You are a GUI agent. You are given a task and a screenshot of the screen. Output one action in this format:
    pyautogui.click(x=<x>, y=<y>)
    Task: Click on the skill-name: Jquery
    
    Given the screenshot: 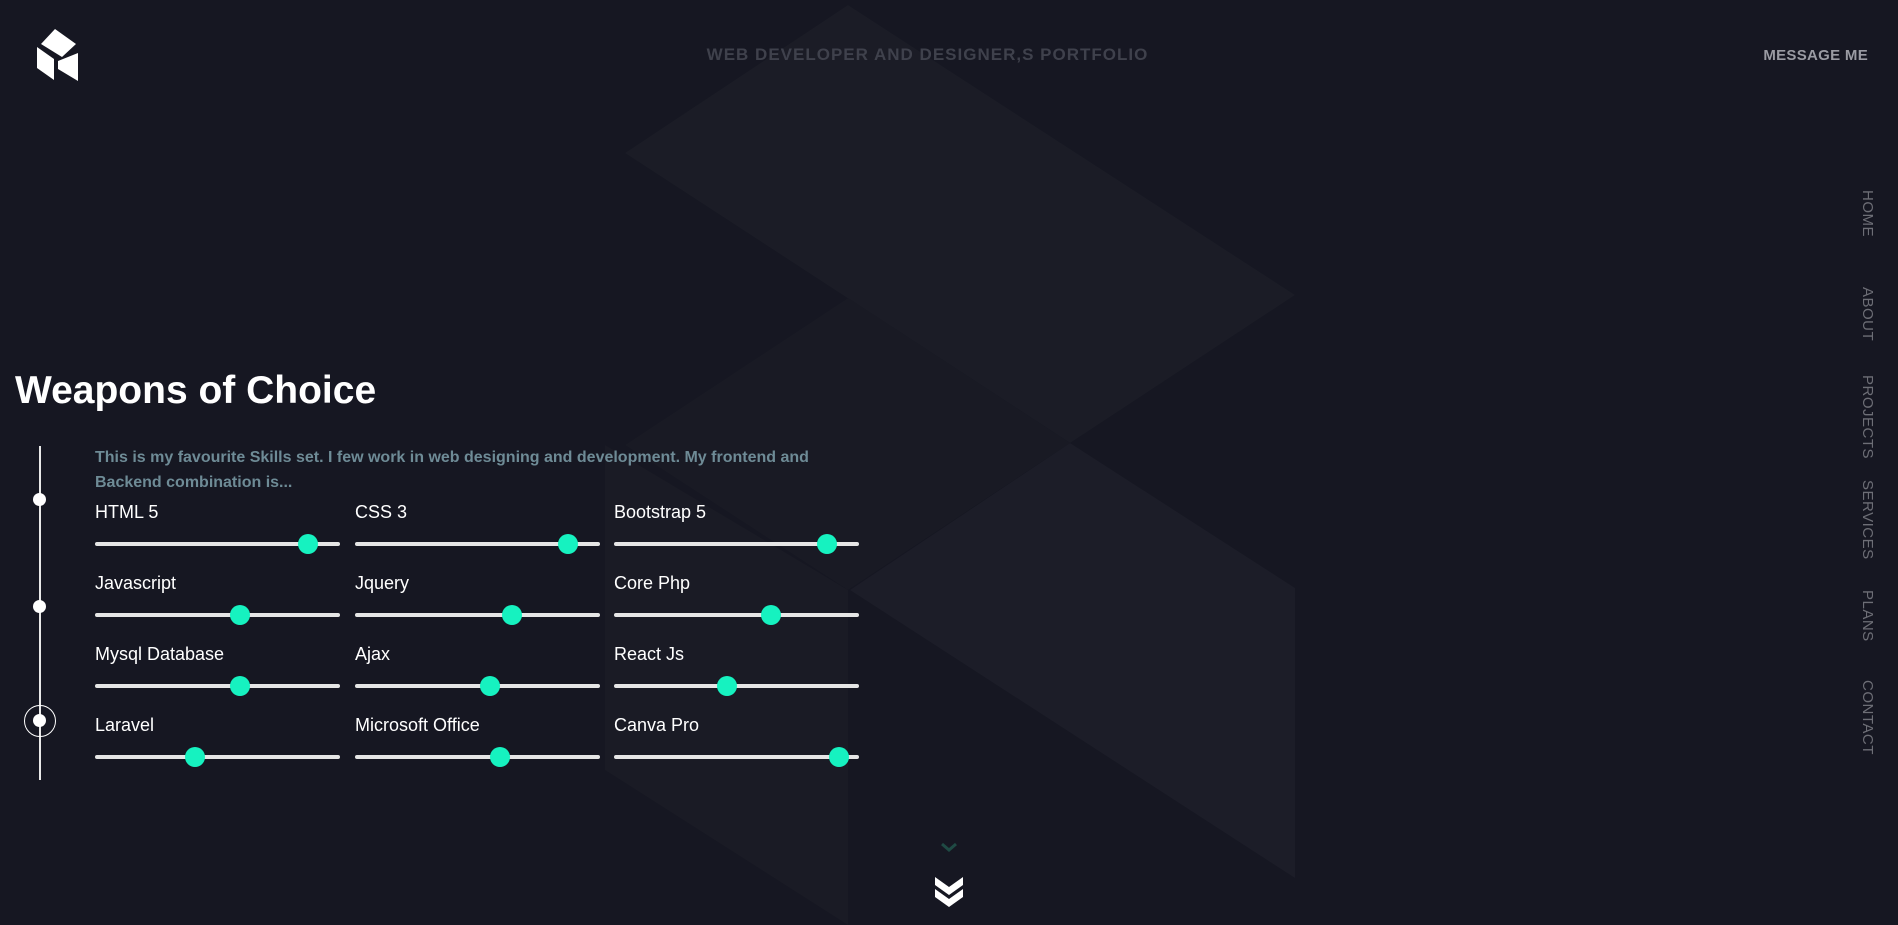 What is the action you would take?
    pyautogui.click(x=382, y=583)
    